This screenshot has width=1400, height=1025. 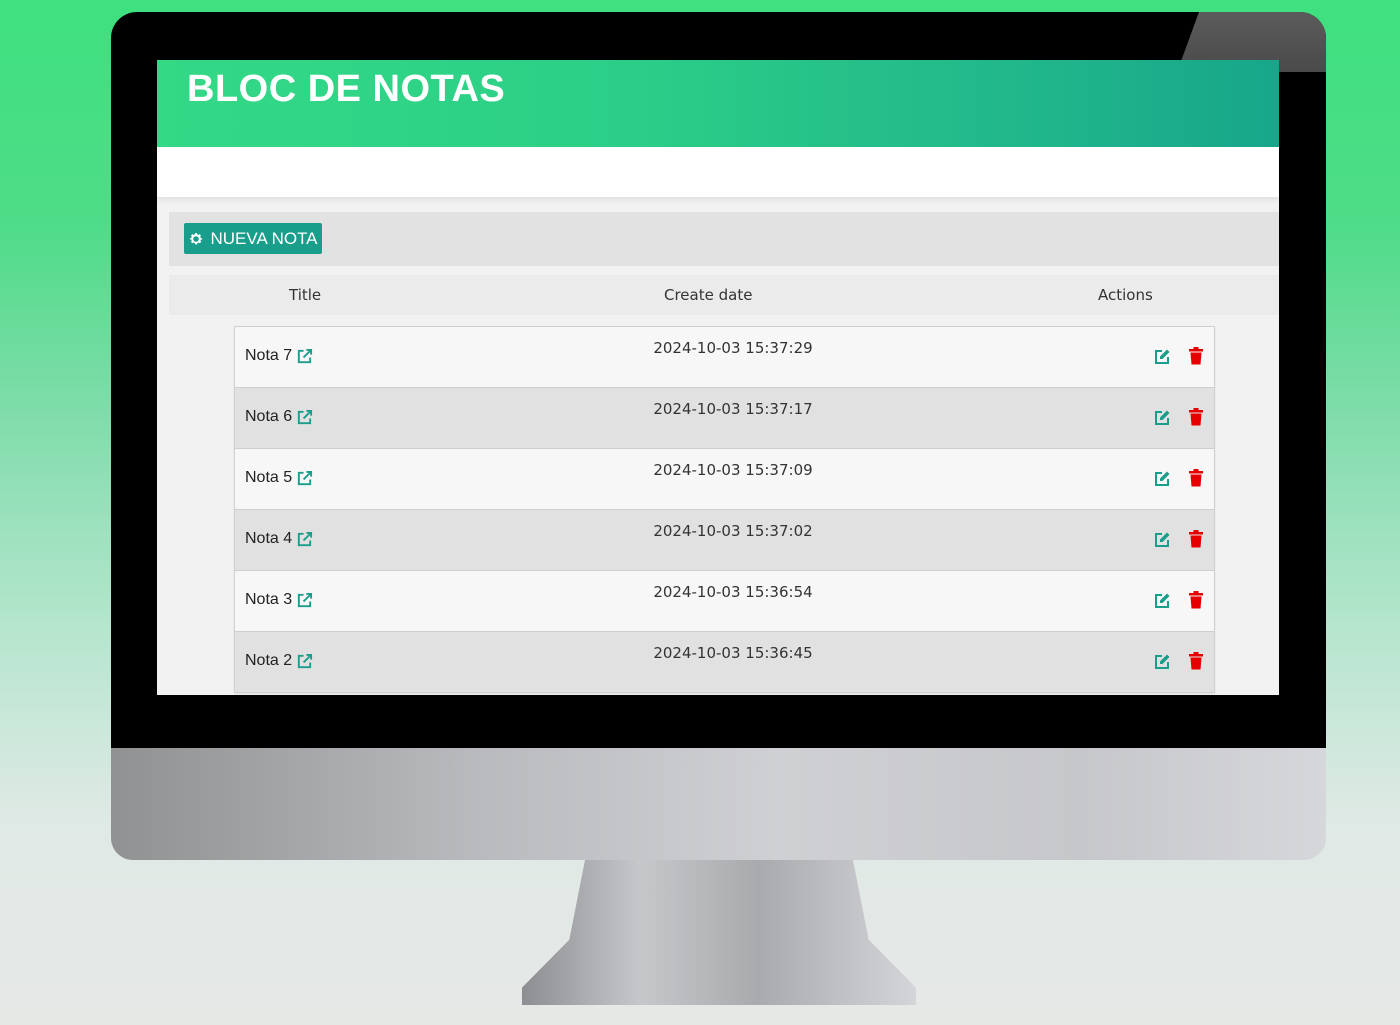 I want to click on new-note-button: NUEVA NOTA, so click(x=253, y=238).